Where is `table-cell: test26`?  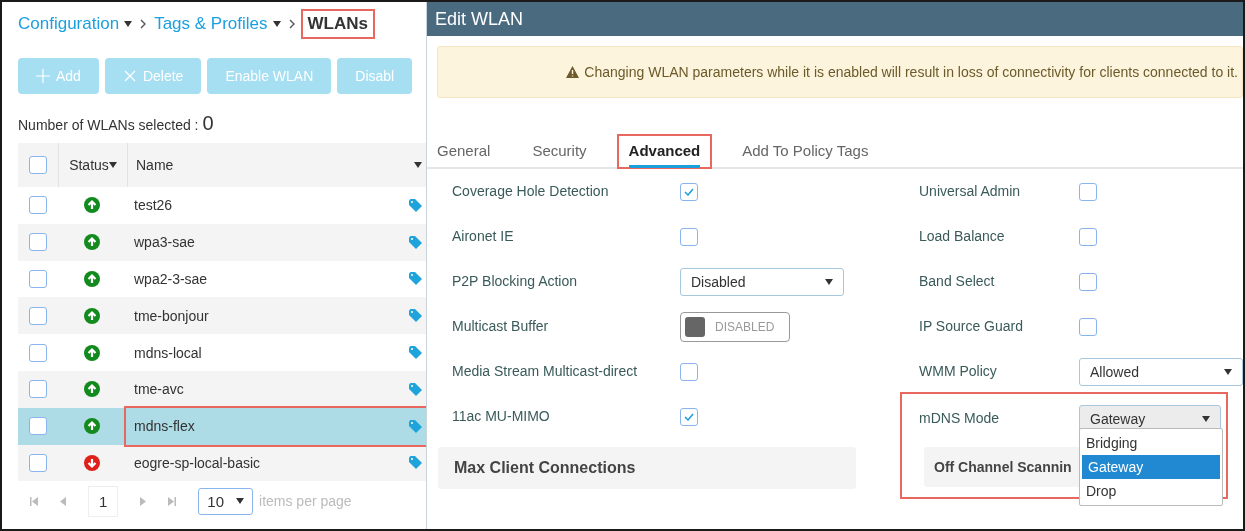
table-cell: test26 is located at coordinates (153, 205).